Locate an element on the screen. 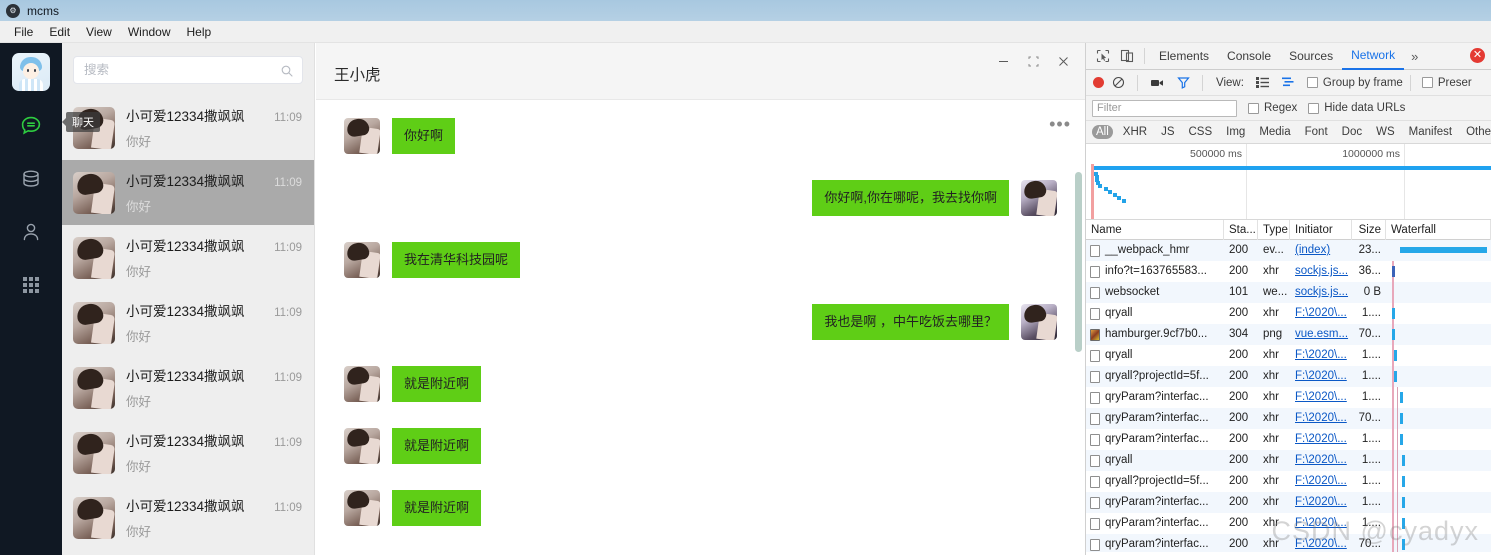 Image resolution: width=1491 pixels, height=555 pixels. sidebar-item-contacts is located at coordinates (31, 232).